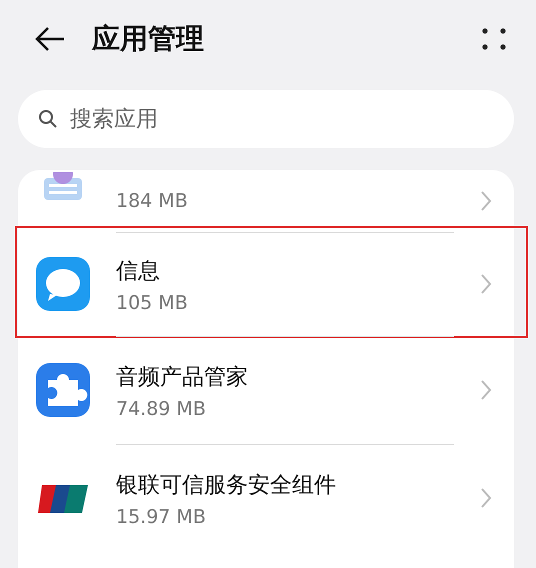  I want to click on more-icon, so click(494, 39).